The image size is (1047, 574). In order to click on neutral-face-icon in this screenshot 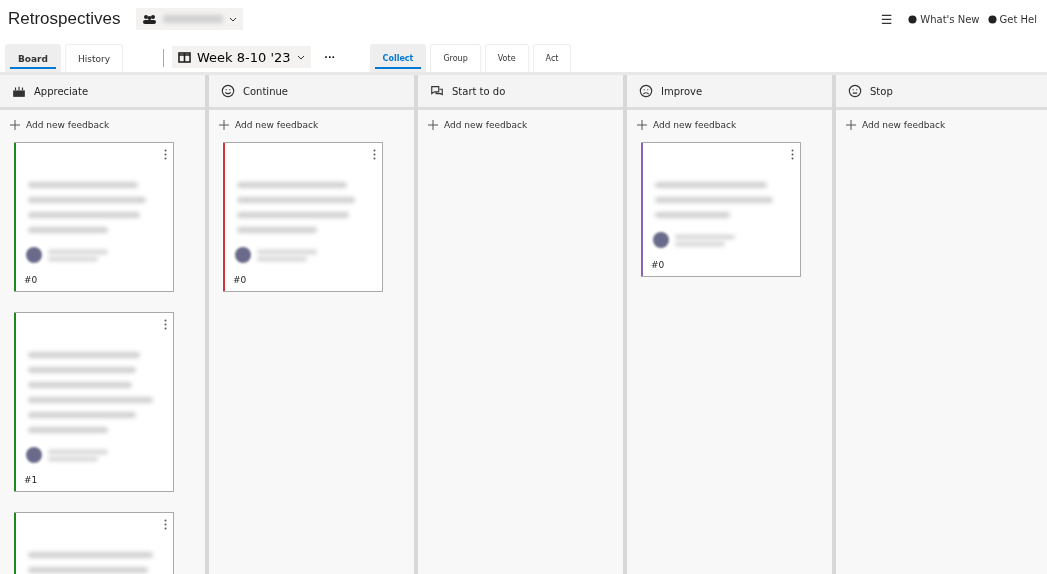, I will do `click(855, 91)`.